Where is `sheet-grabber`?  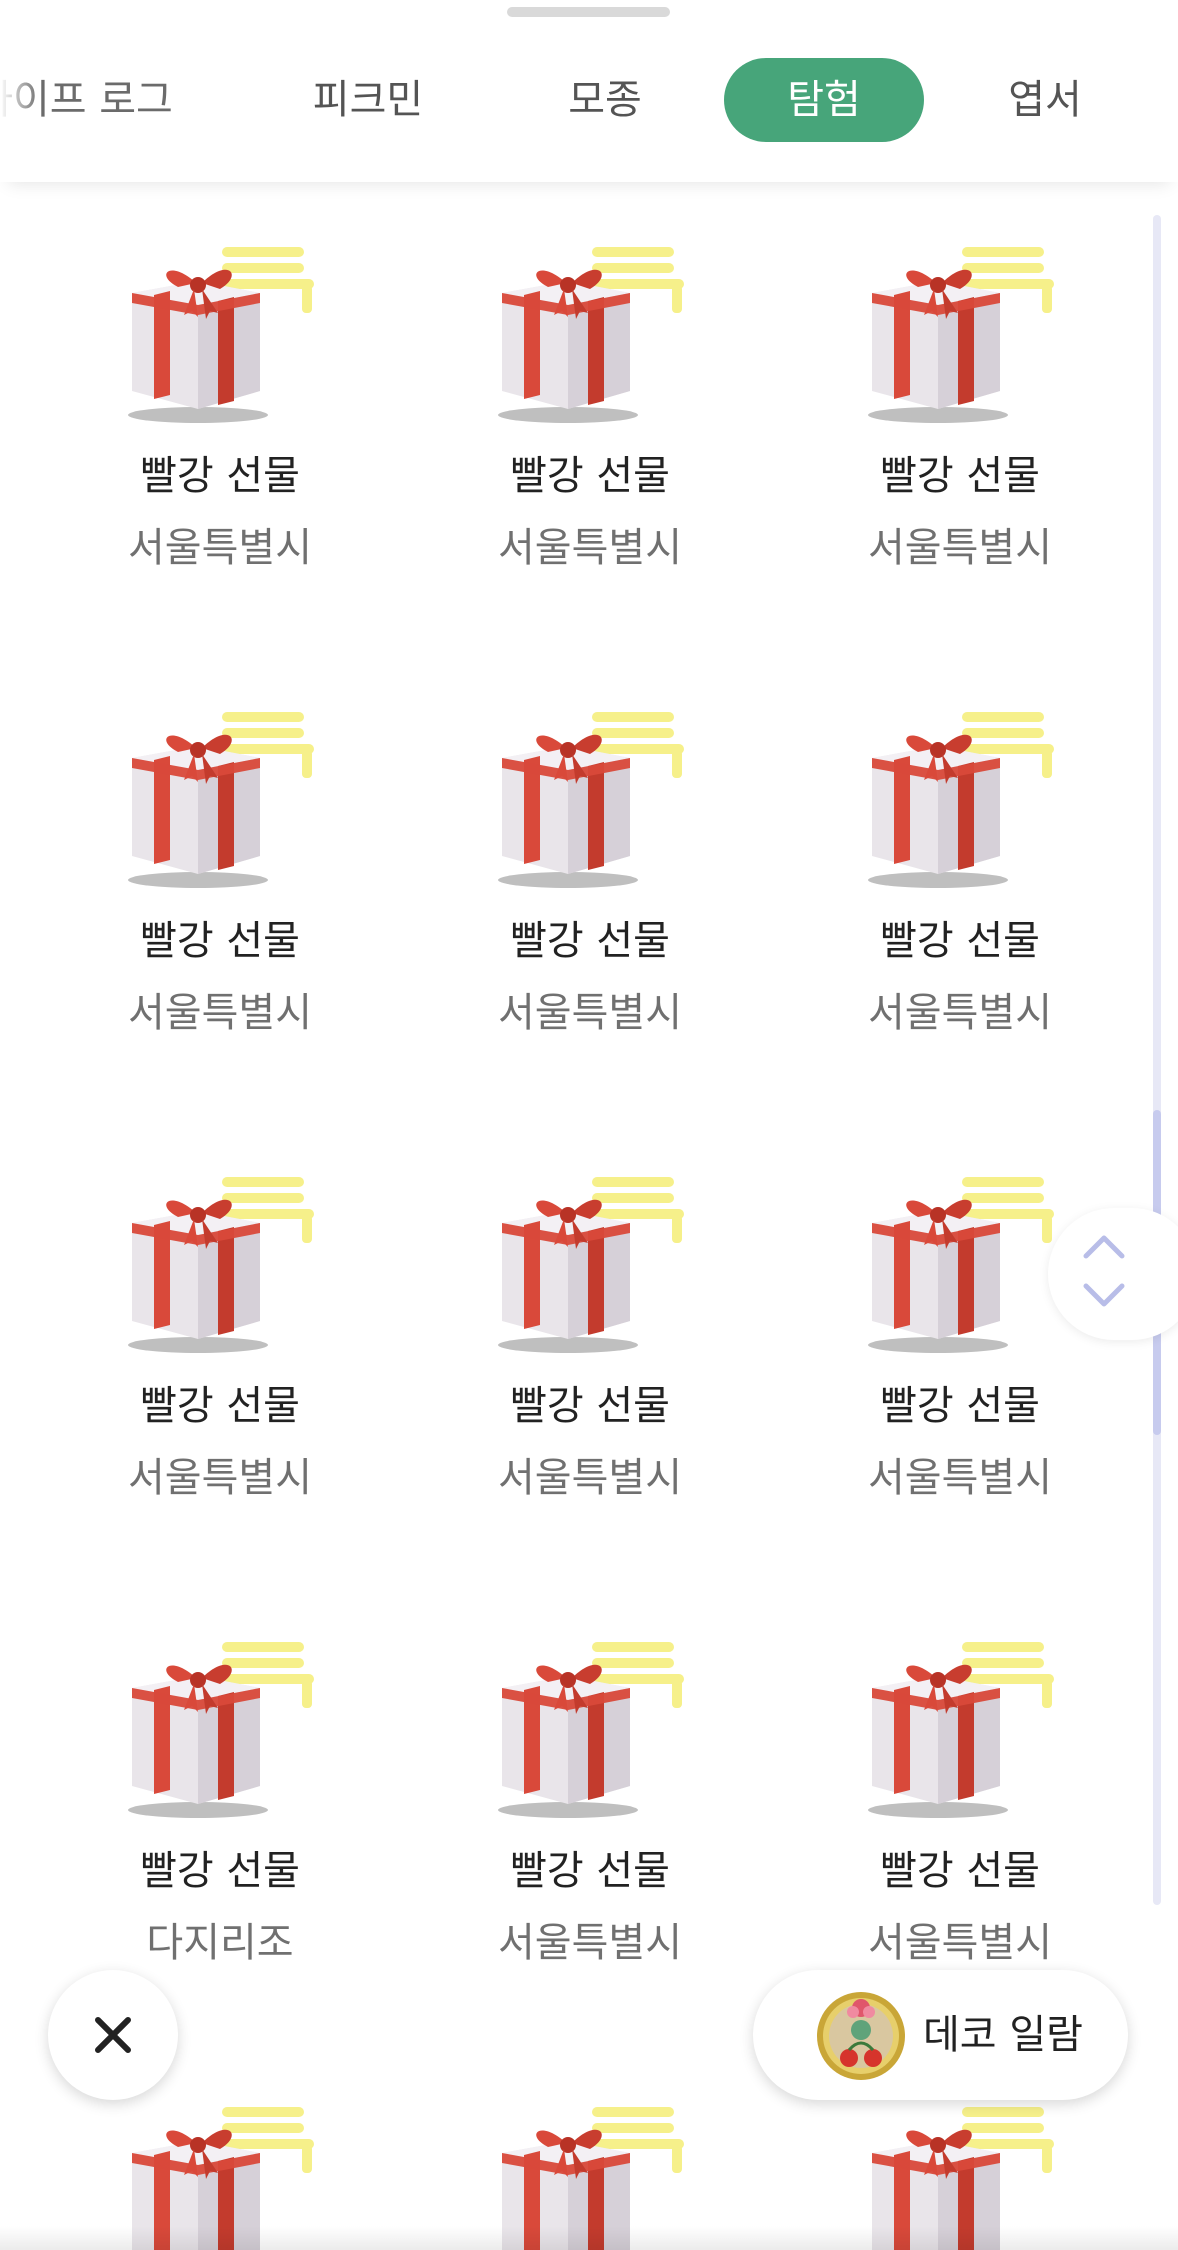
sheet-grabber is located at coordinates (588, 12).